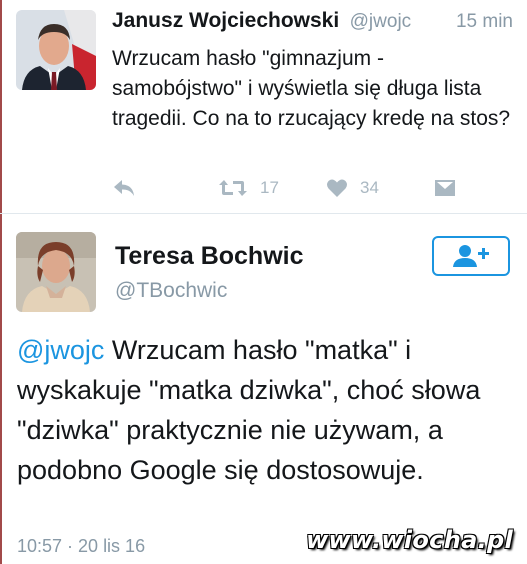 The image size is (527, 564). Describe the element at coordinates (248, 188) in the screenshot. I see `retweet-button: 17` at that location.